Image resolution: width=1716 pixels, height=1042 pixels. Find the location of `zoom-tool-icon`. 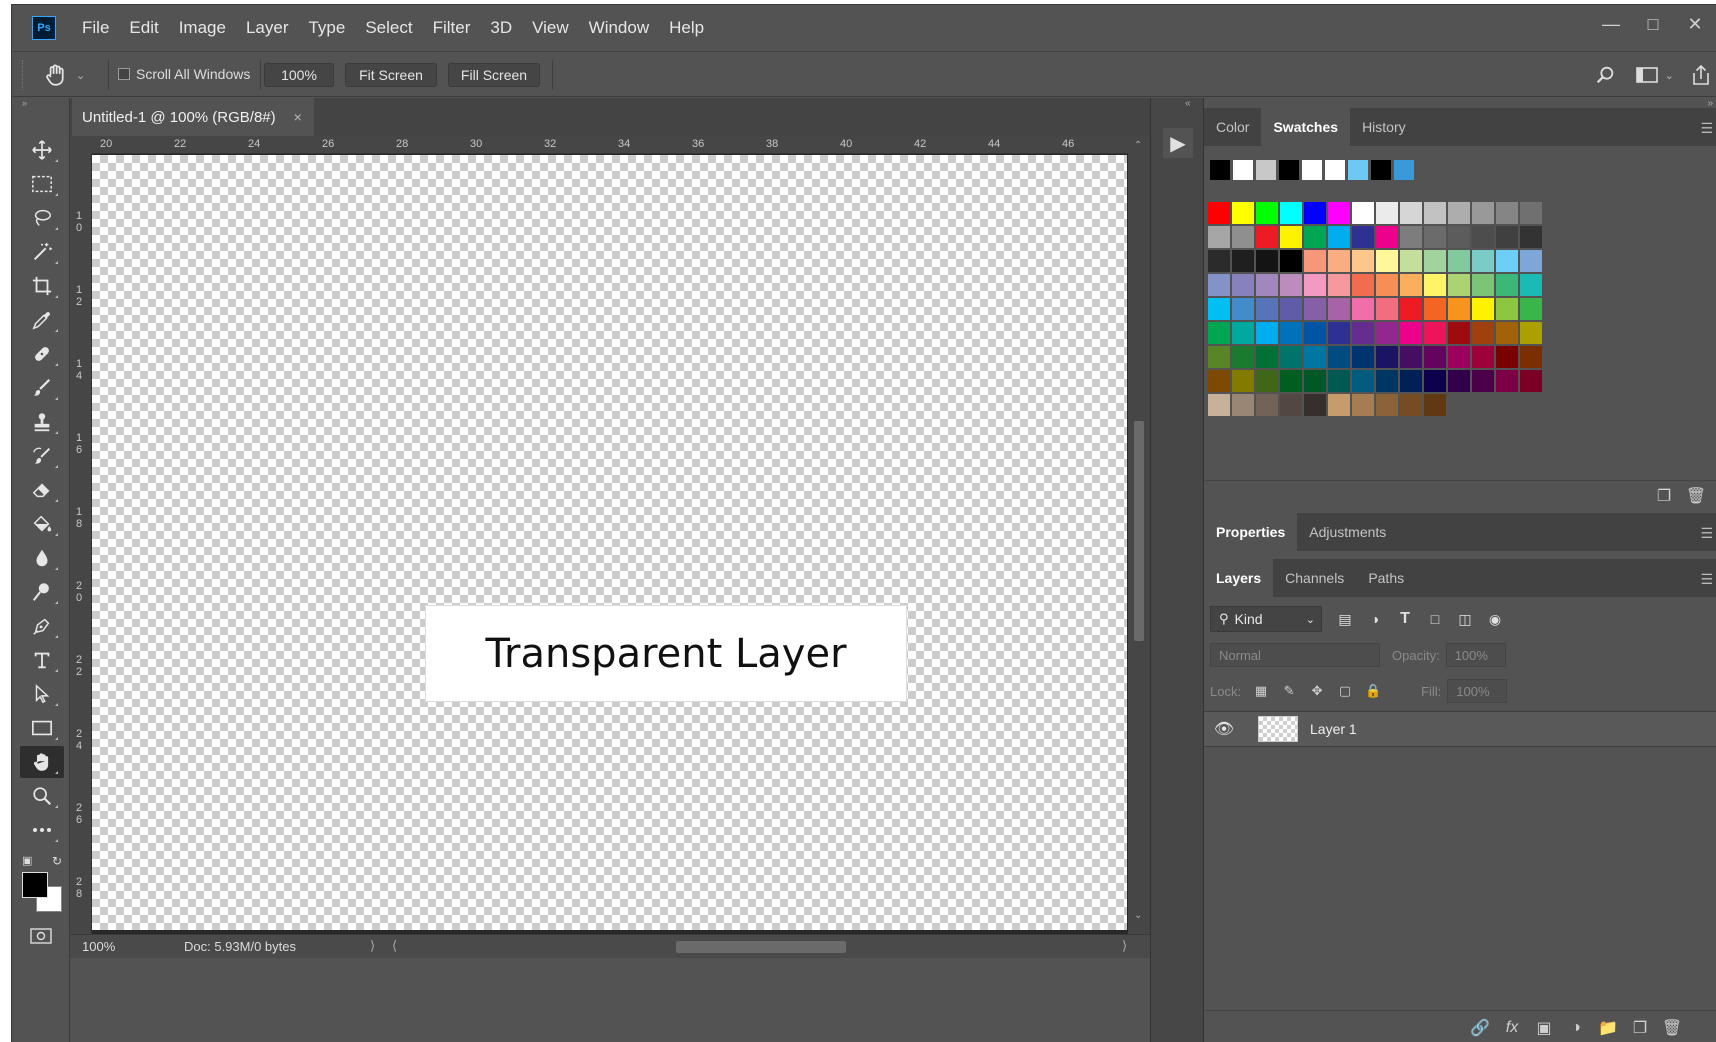

zoom-tool-icon is located at coordinates (42, 796).